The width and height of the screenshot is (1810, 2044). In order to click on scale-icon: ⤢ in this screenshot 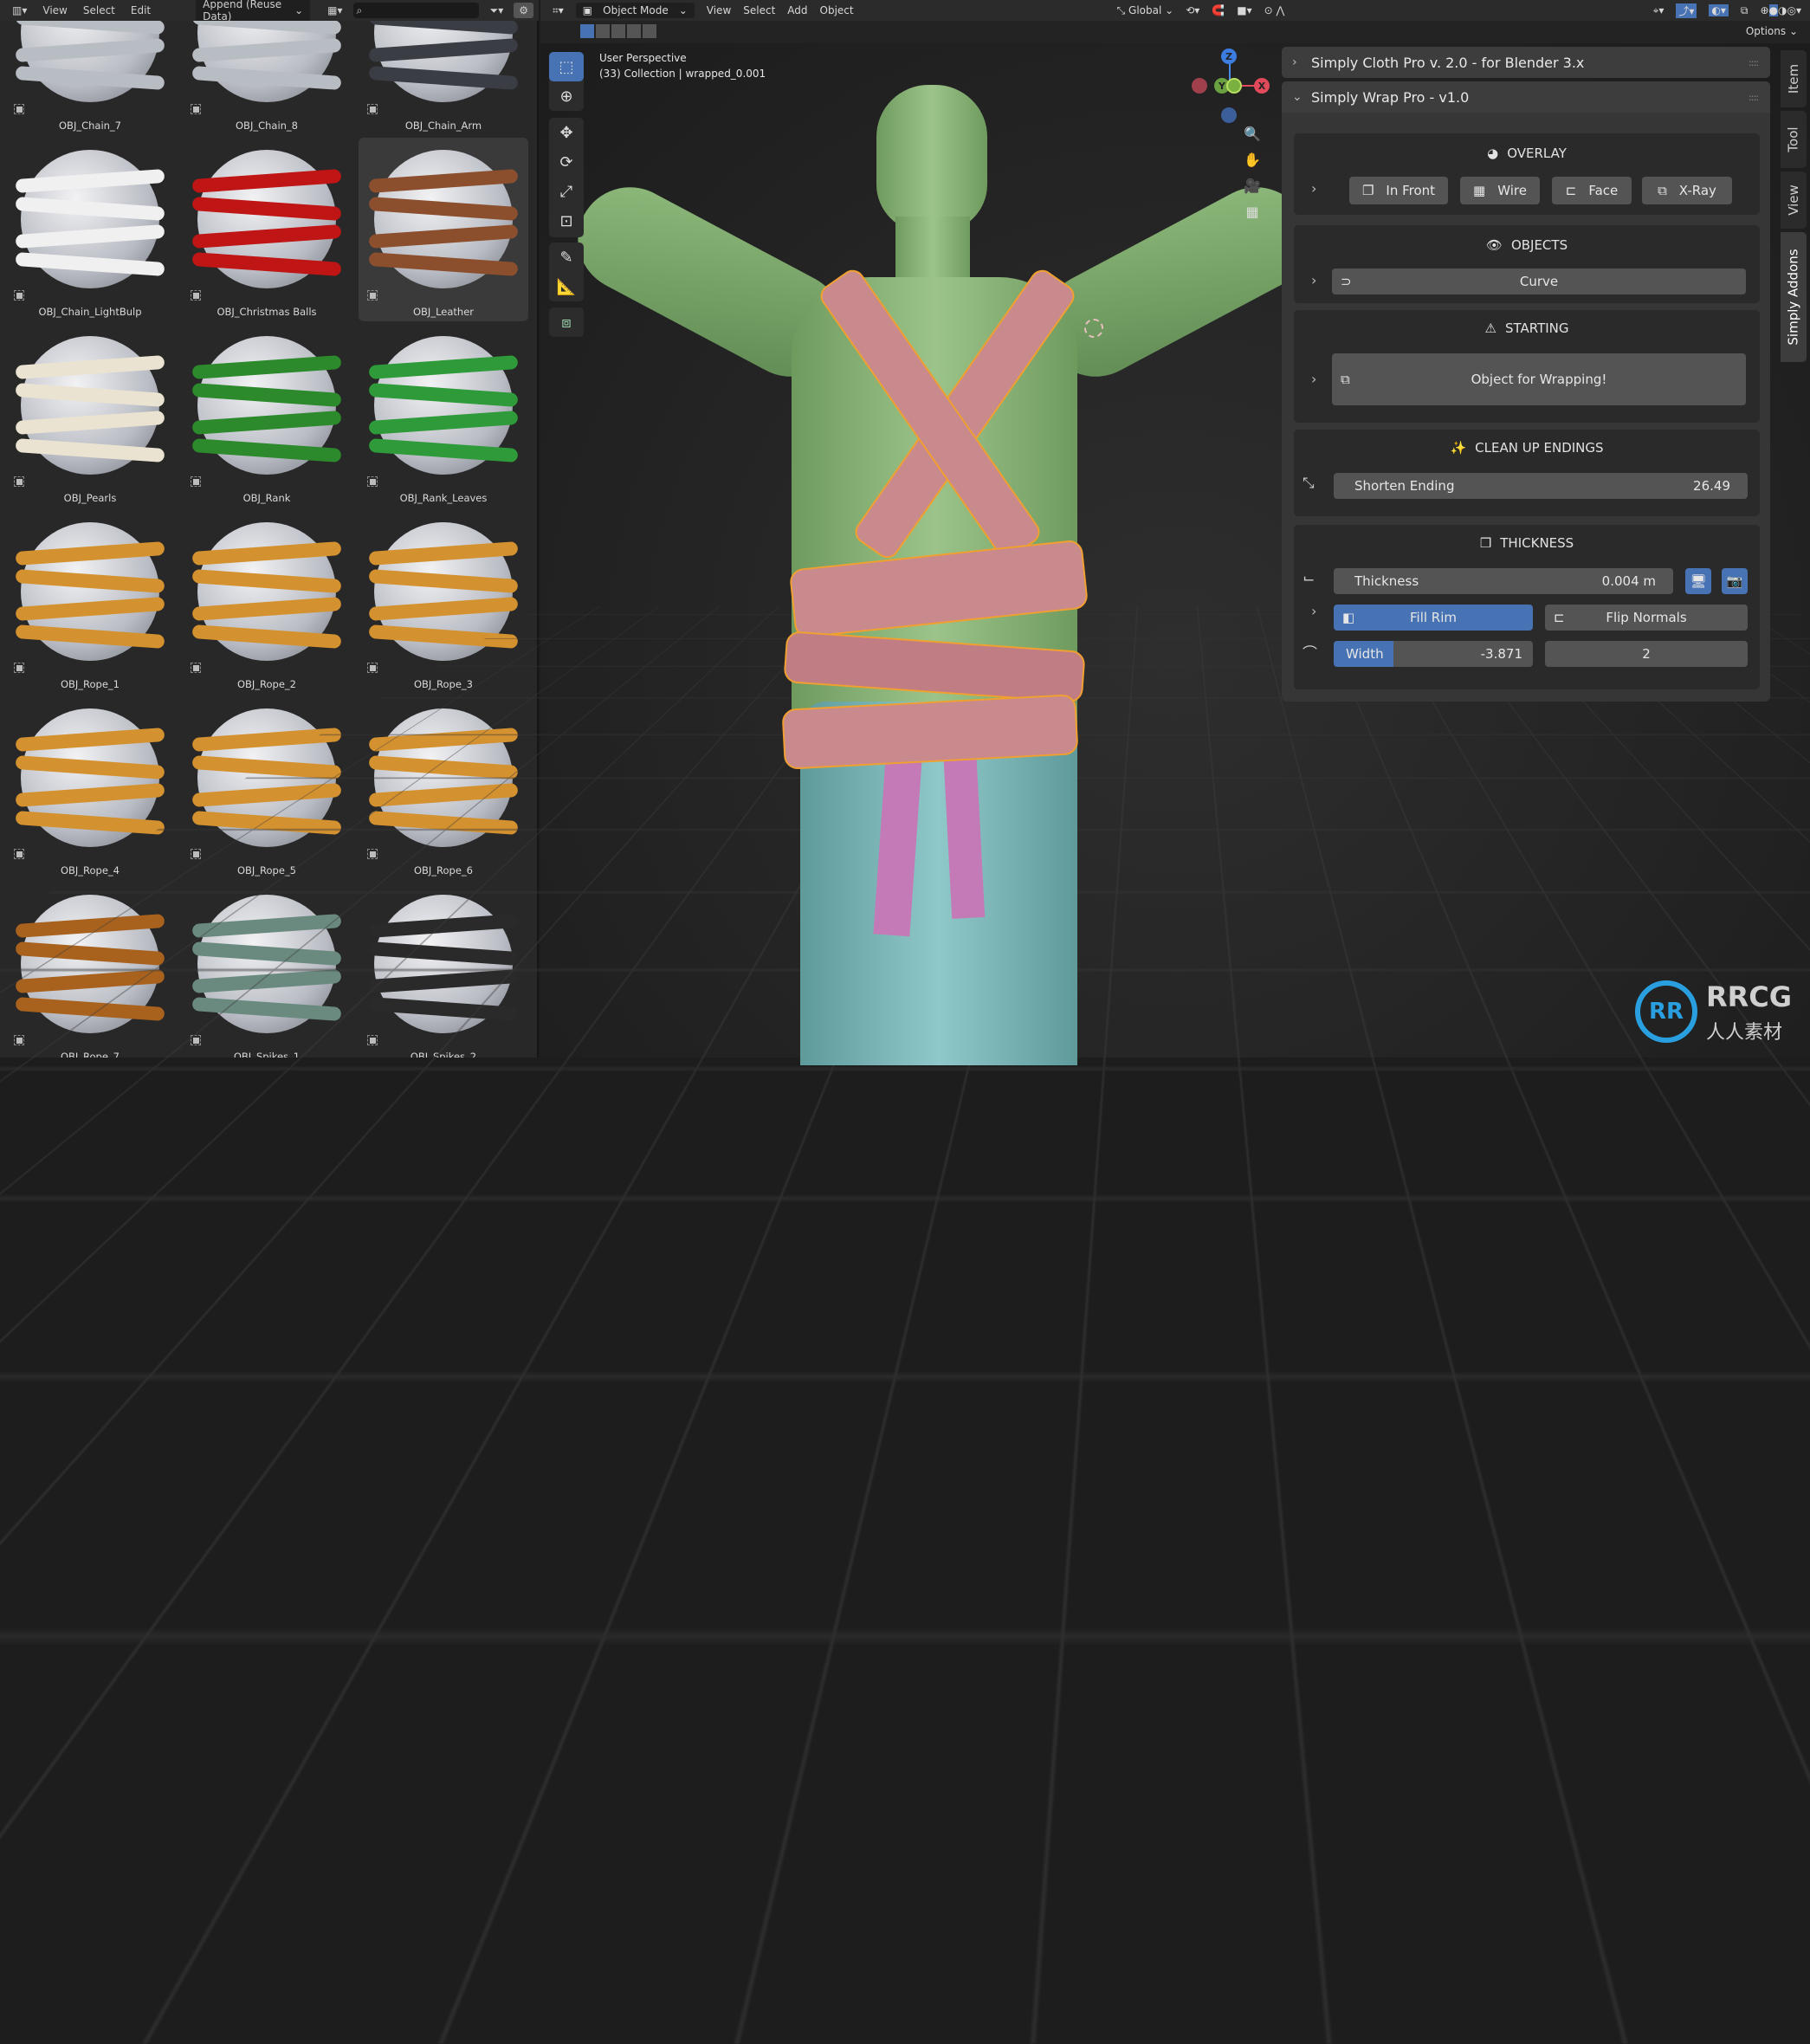, I will do `click(566, 191)`.